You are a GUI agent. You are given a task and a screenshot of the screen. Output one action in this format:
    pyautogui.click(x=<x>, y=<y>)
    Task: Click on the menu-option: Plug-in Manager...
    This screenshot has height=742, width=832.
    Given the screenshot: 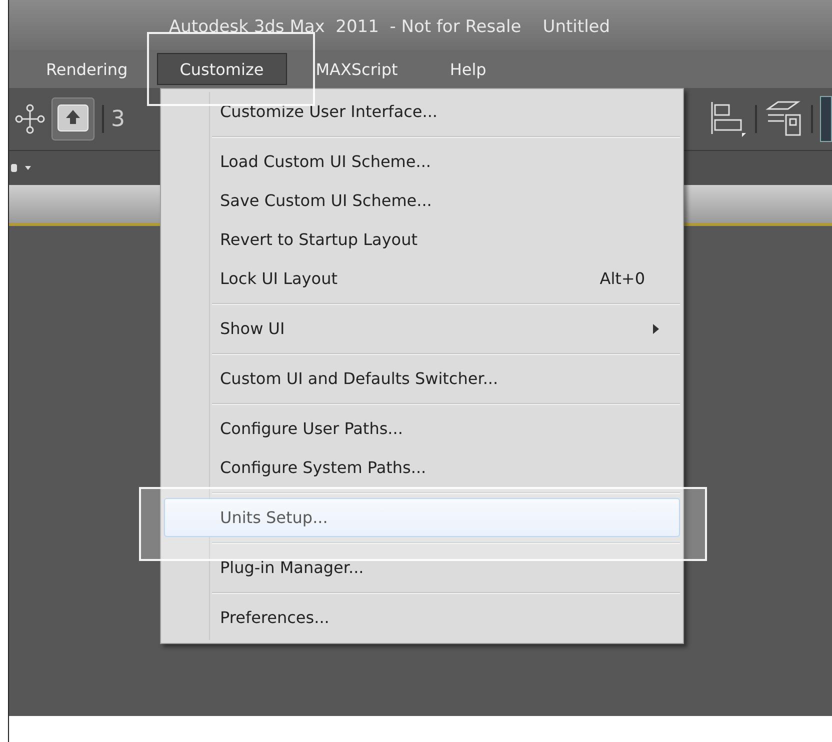 What is the action you would take?
    pyautogui.click(x=422, y=567)
    